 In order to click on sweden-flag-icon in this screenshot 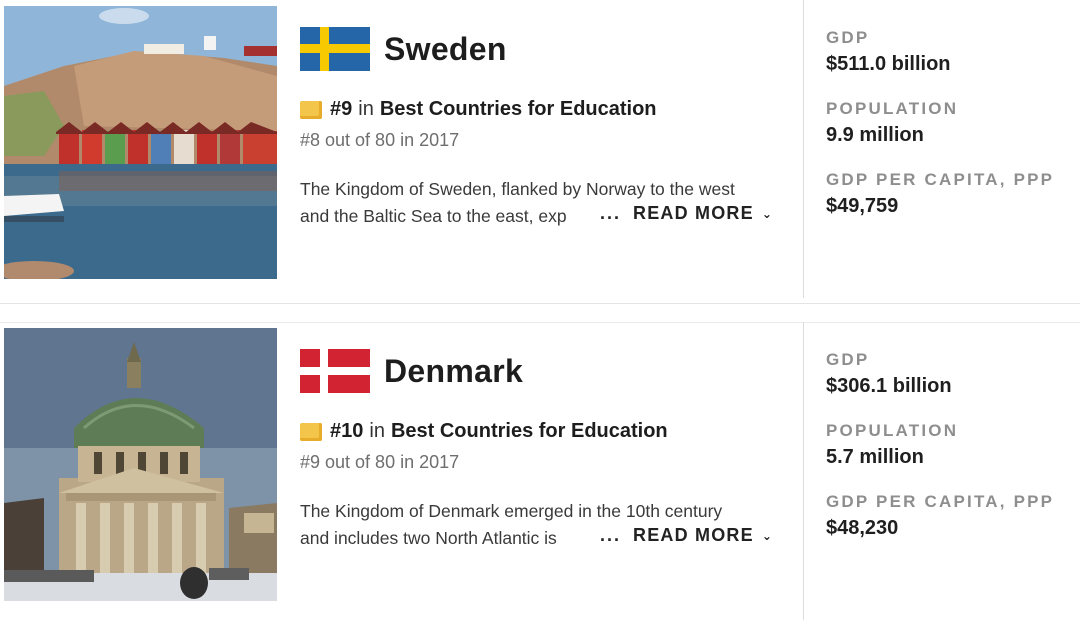, I will do `click(335, 49)`.